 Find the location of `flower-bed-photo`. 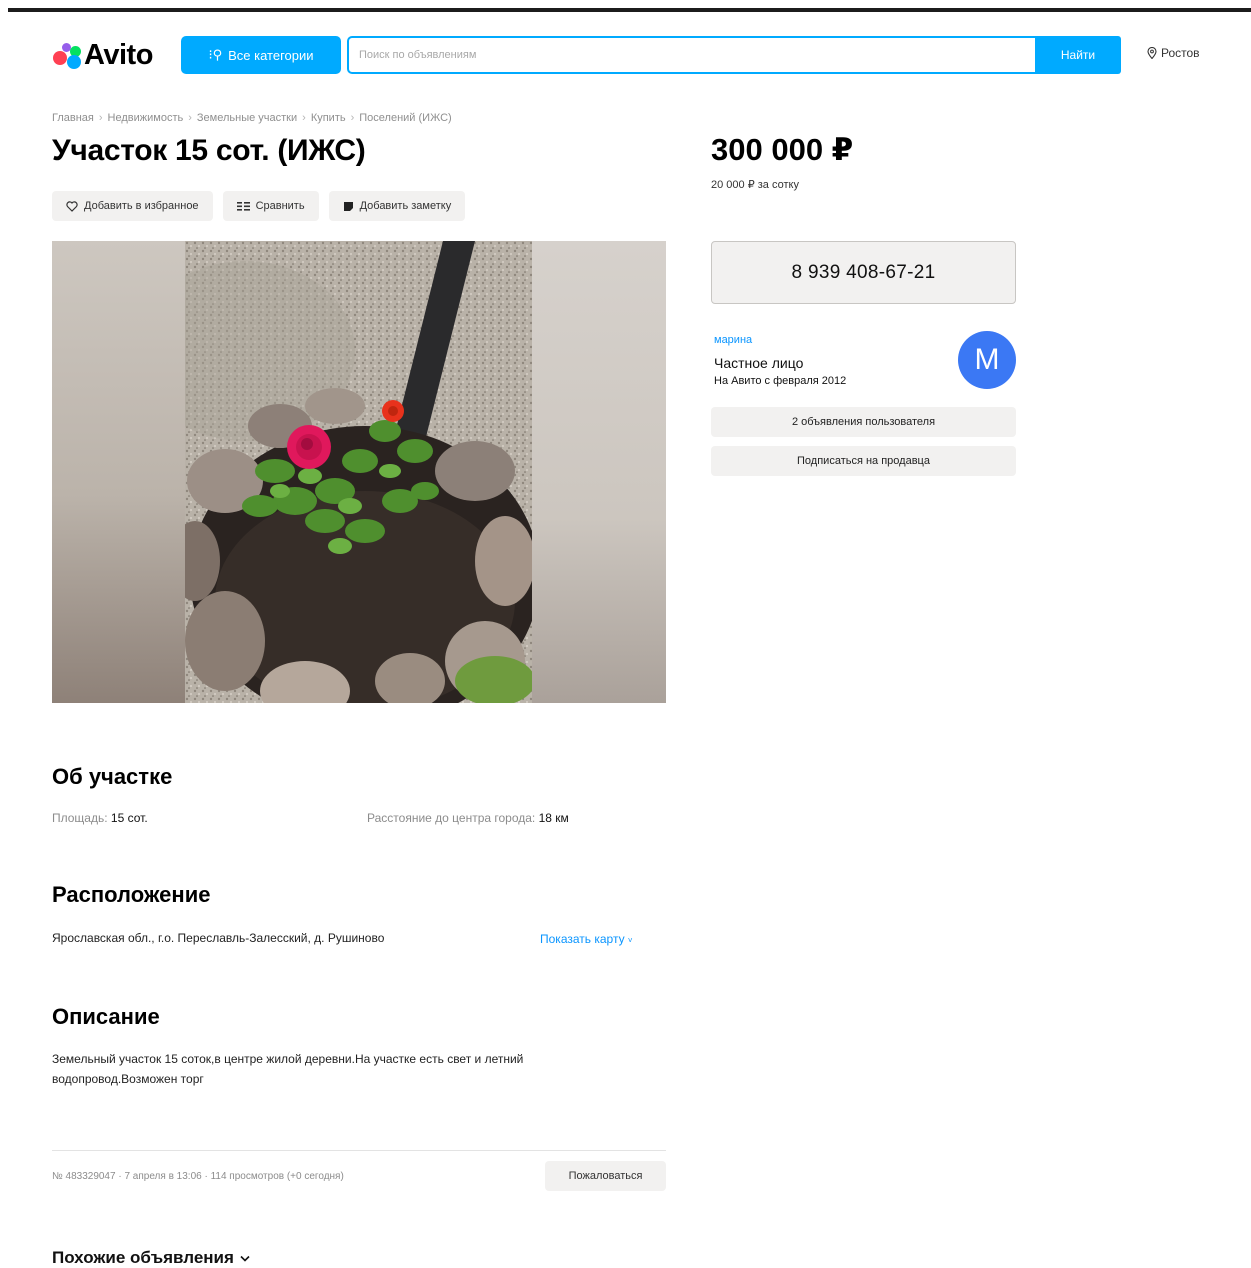

flower-bed-photo is located at coordinates (358, 472).